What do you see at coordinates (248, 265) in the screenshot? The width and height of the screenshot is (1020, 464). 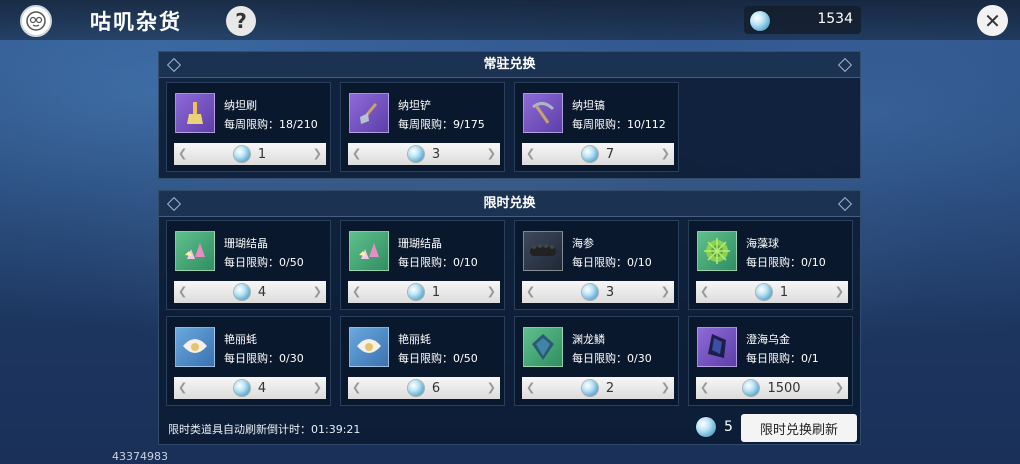 I see `shop-item-card: 珊瑚结晶 每日限购：0/50 ❮ 4 ❯` at bounding box center [248, 265].